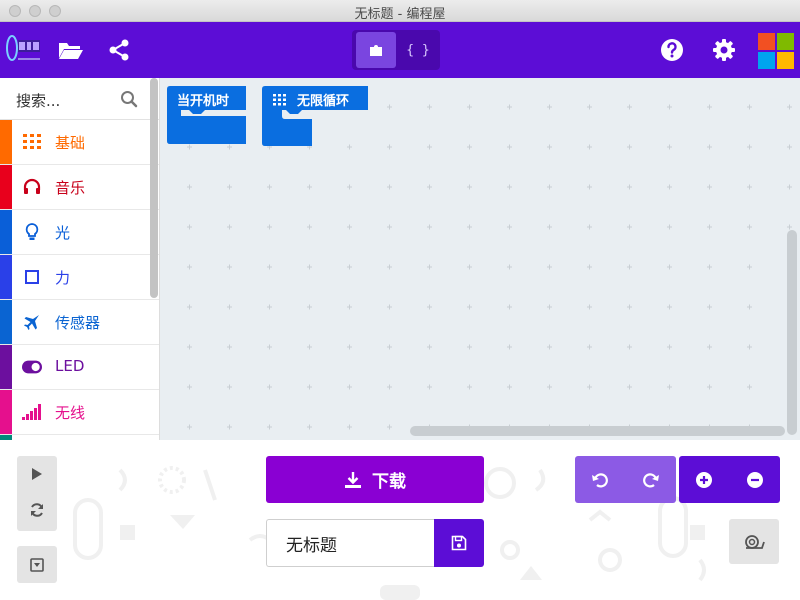 Image resolution: width=800 pixels, height=600 pixels. I want to click on gear-icon, so click(724, 50).